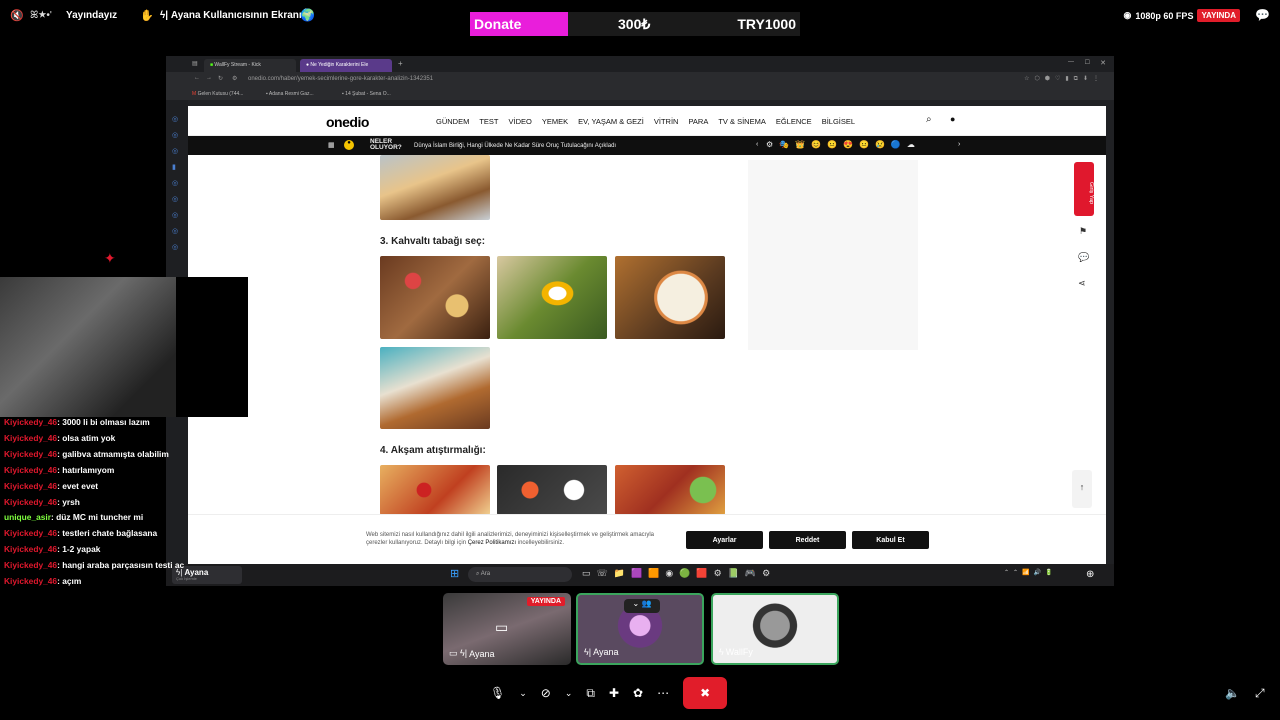  I want to click on cookie-policy-link: Çerez Politikamızı, so click(492, 543).